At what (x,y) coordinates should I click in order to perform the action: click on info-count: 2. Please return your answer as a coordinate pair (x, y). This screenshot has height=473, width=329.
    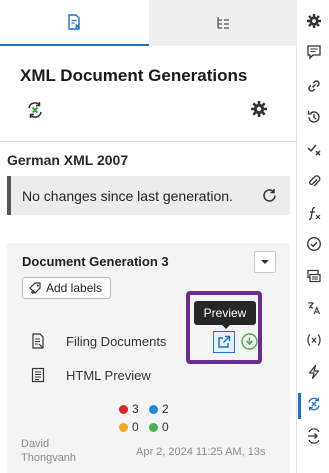
    Looking at the image, I should click on (159, 409).